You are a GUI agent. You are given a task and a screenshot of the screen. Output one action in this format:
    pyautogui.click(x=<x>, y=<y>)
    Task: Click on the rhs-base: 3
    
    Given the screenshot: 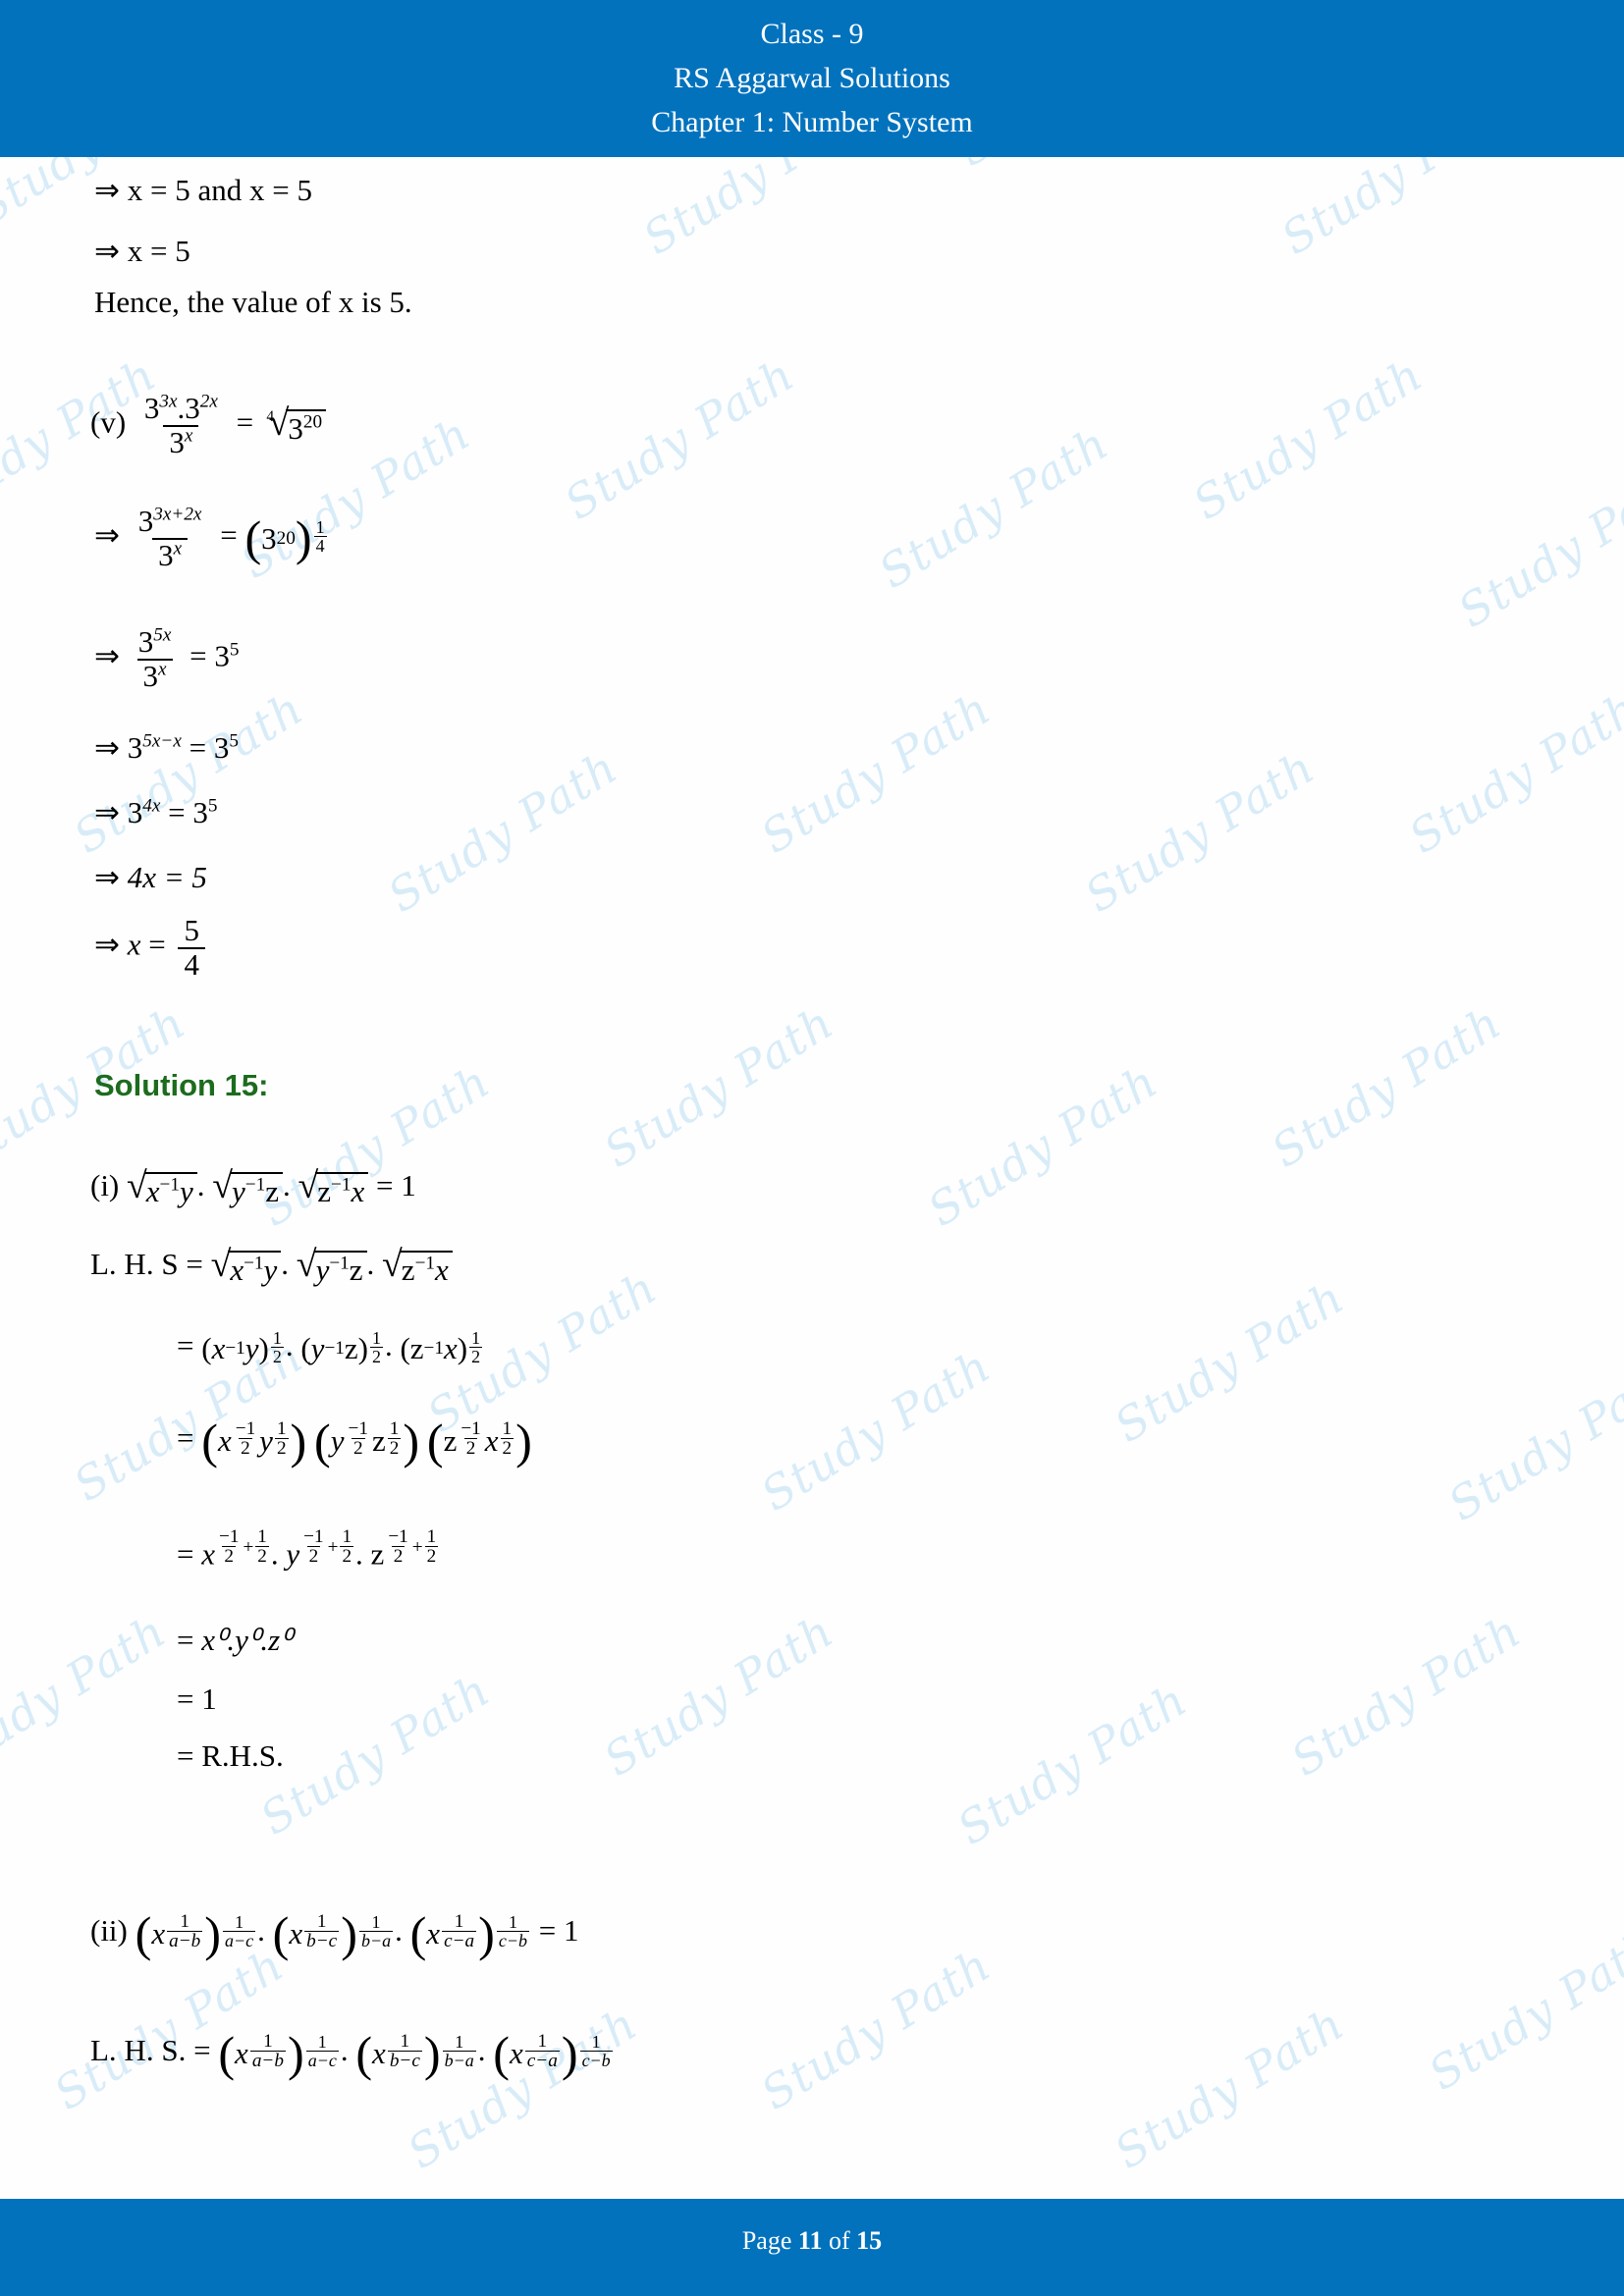 What is the action you would take?
    pyautogui.click(x=200, y=812)
    